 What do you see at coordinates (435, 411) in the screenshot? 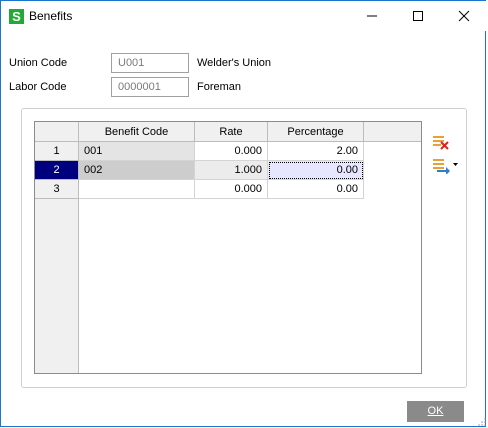
I see `ok-button: OK` at bounding box center [435, 411].